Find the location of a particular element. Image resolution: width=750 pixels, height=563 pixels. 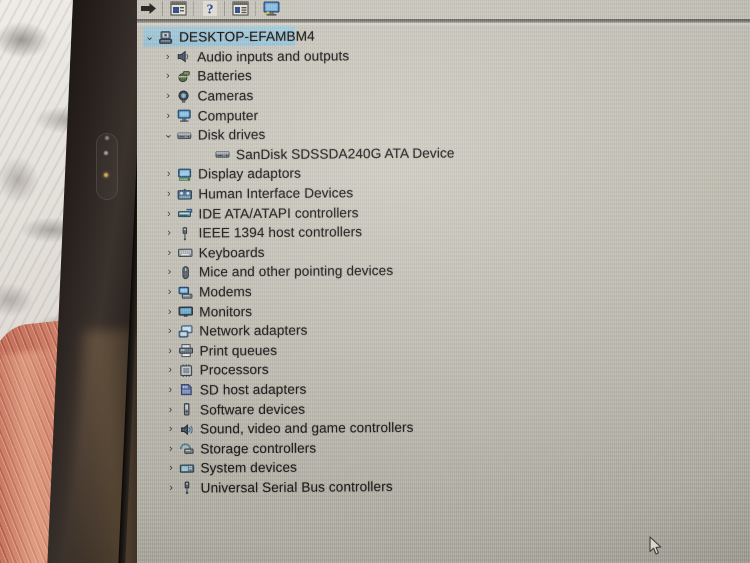

battery-icon is located at coordinates (183, 76).